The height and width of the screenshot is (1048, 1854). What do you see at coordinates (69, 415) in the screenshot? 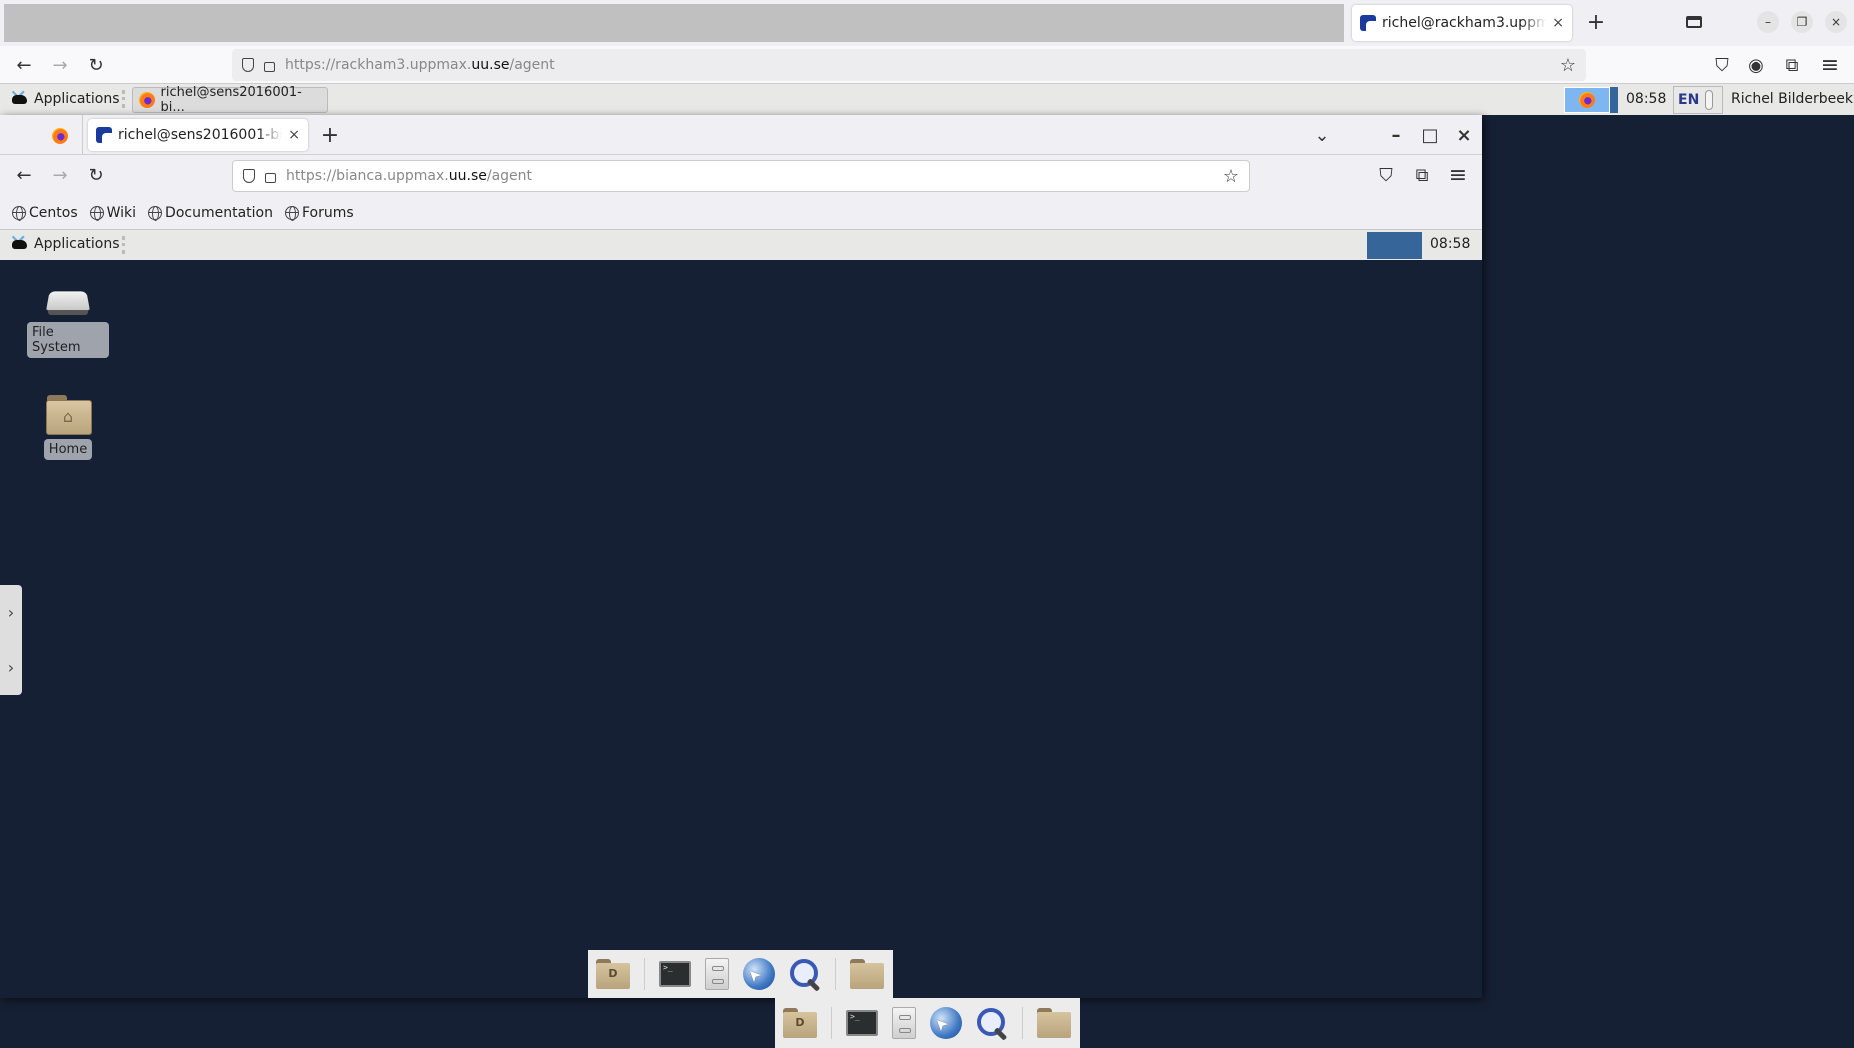
I see `home-folder-icon: ⌂` at bounding box center [69, 415].